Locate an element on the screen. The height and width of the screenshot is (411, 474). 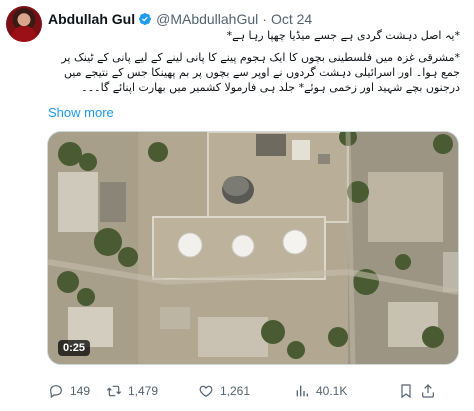
water-tank-large is located at coordinates (238, 190).